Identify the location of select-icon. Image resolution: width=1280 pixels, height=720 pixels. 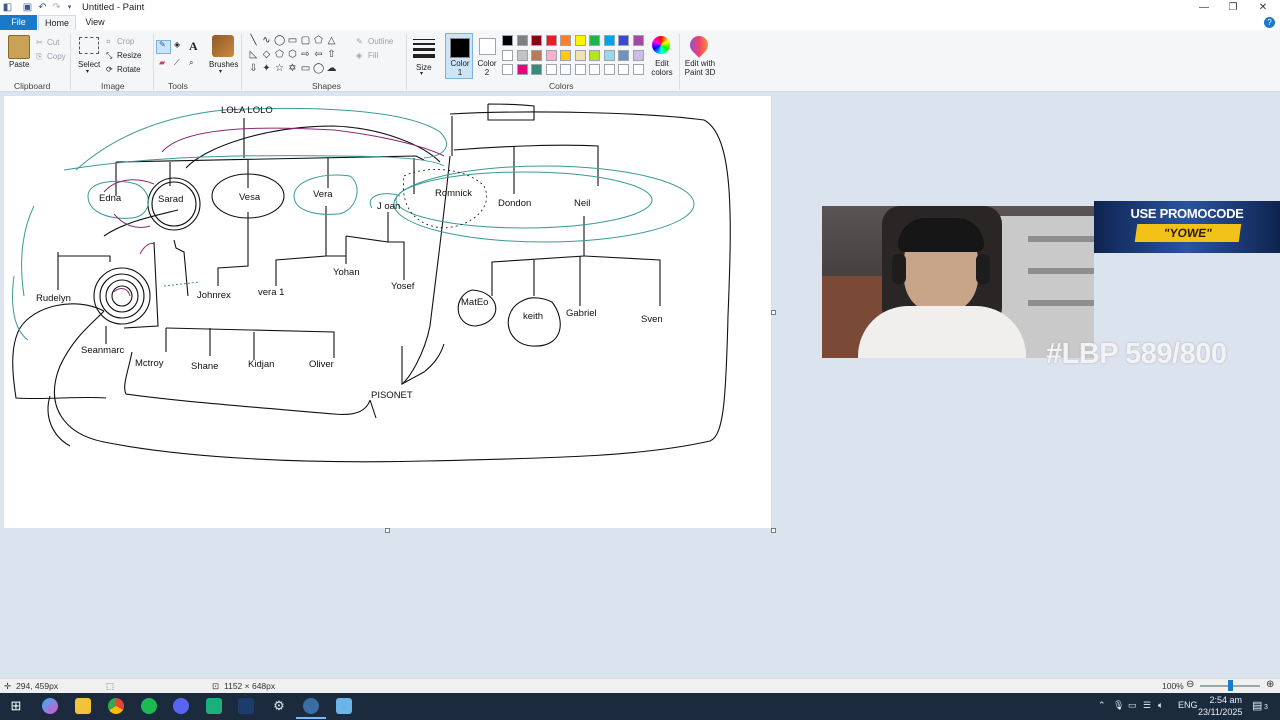
(89, 45).